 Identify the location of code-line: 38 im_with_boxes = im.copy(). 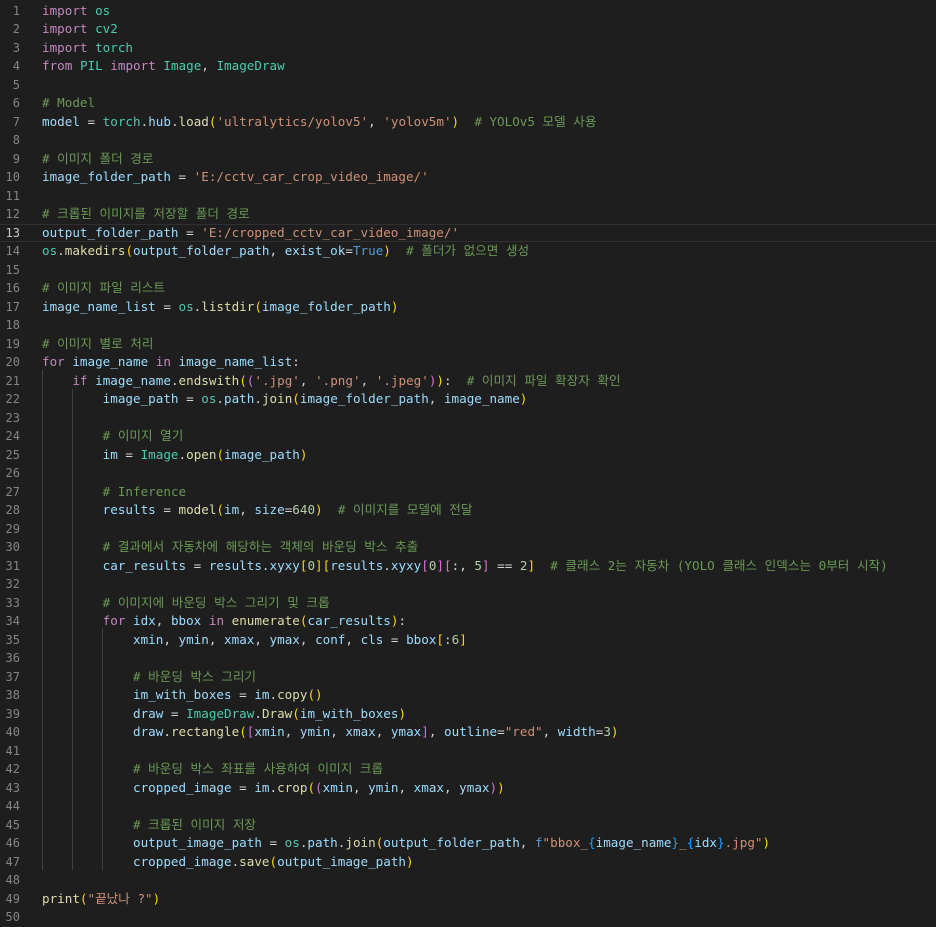
(468, 695).